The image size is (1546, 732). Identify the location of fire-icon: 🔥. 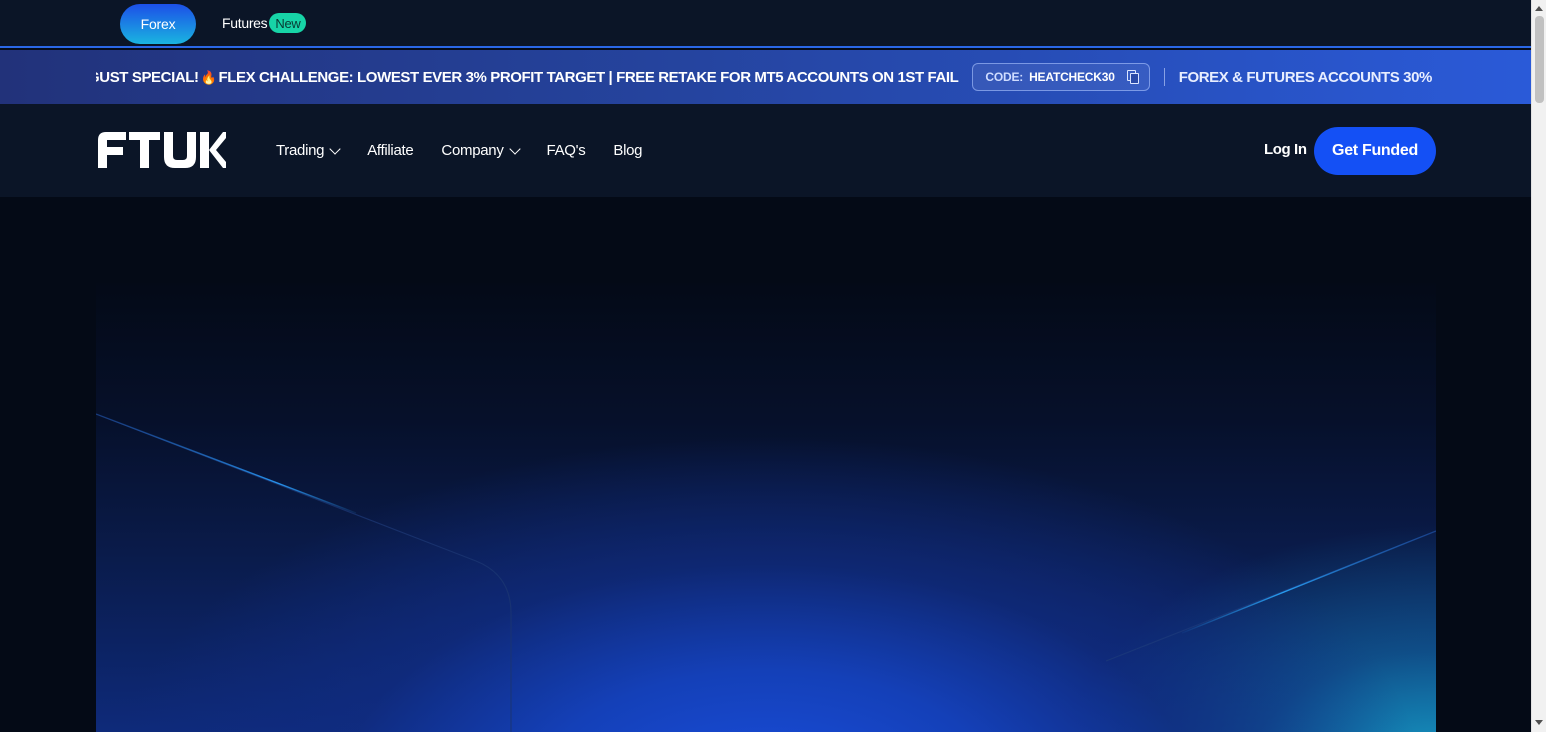
(208, 77).